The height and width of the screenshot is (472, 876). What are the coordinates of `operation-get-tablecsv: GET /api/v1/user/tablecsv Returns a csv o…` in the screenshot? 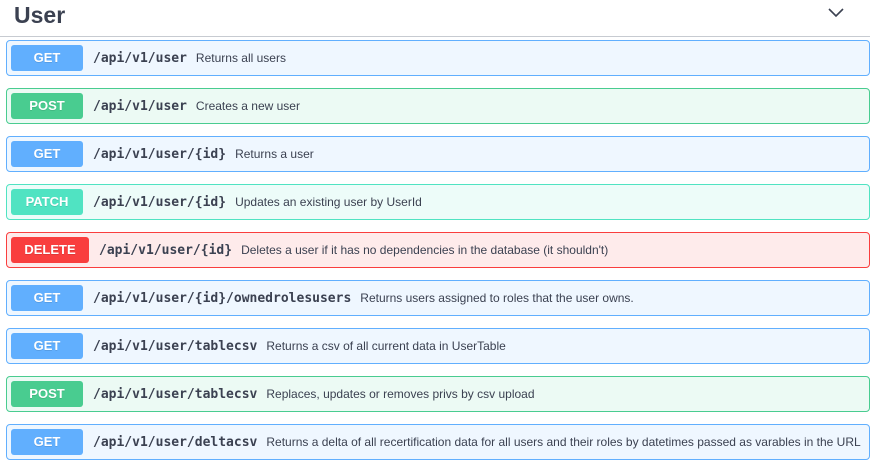 It's located at (438, 346).